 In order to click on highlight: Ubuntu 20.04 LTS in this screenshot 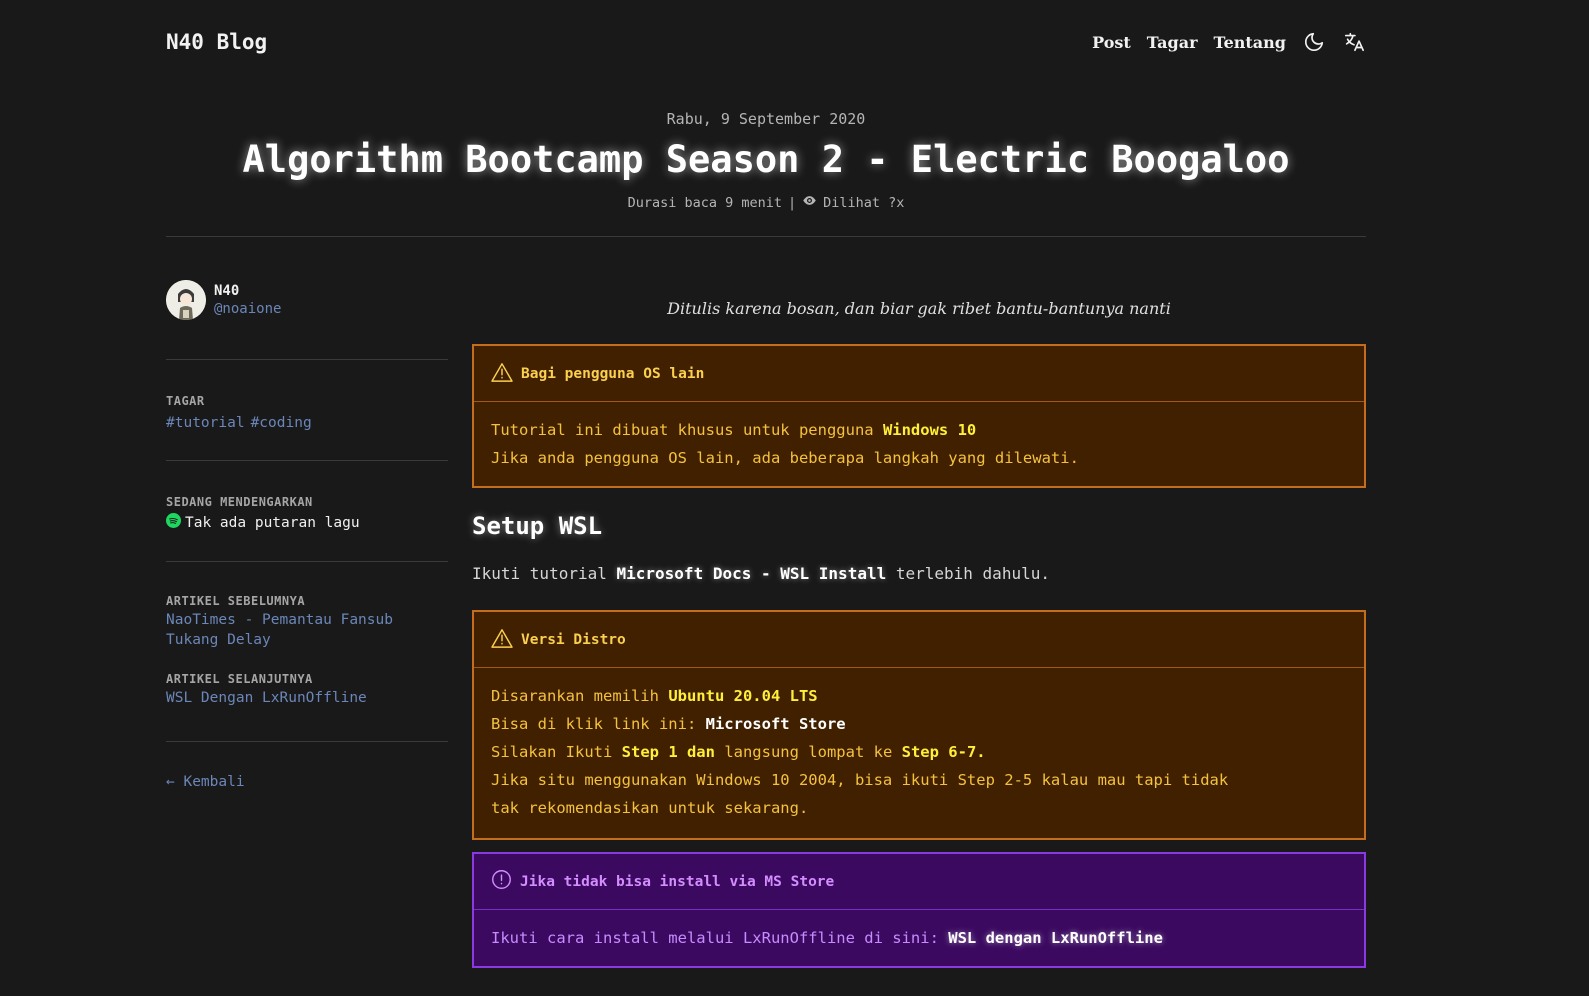, I will do `click(743, 696)`.